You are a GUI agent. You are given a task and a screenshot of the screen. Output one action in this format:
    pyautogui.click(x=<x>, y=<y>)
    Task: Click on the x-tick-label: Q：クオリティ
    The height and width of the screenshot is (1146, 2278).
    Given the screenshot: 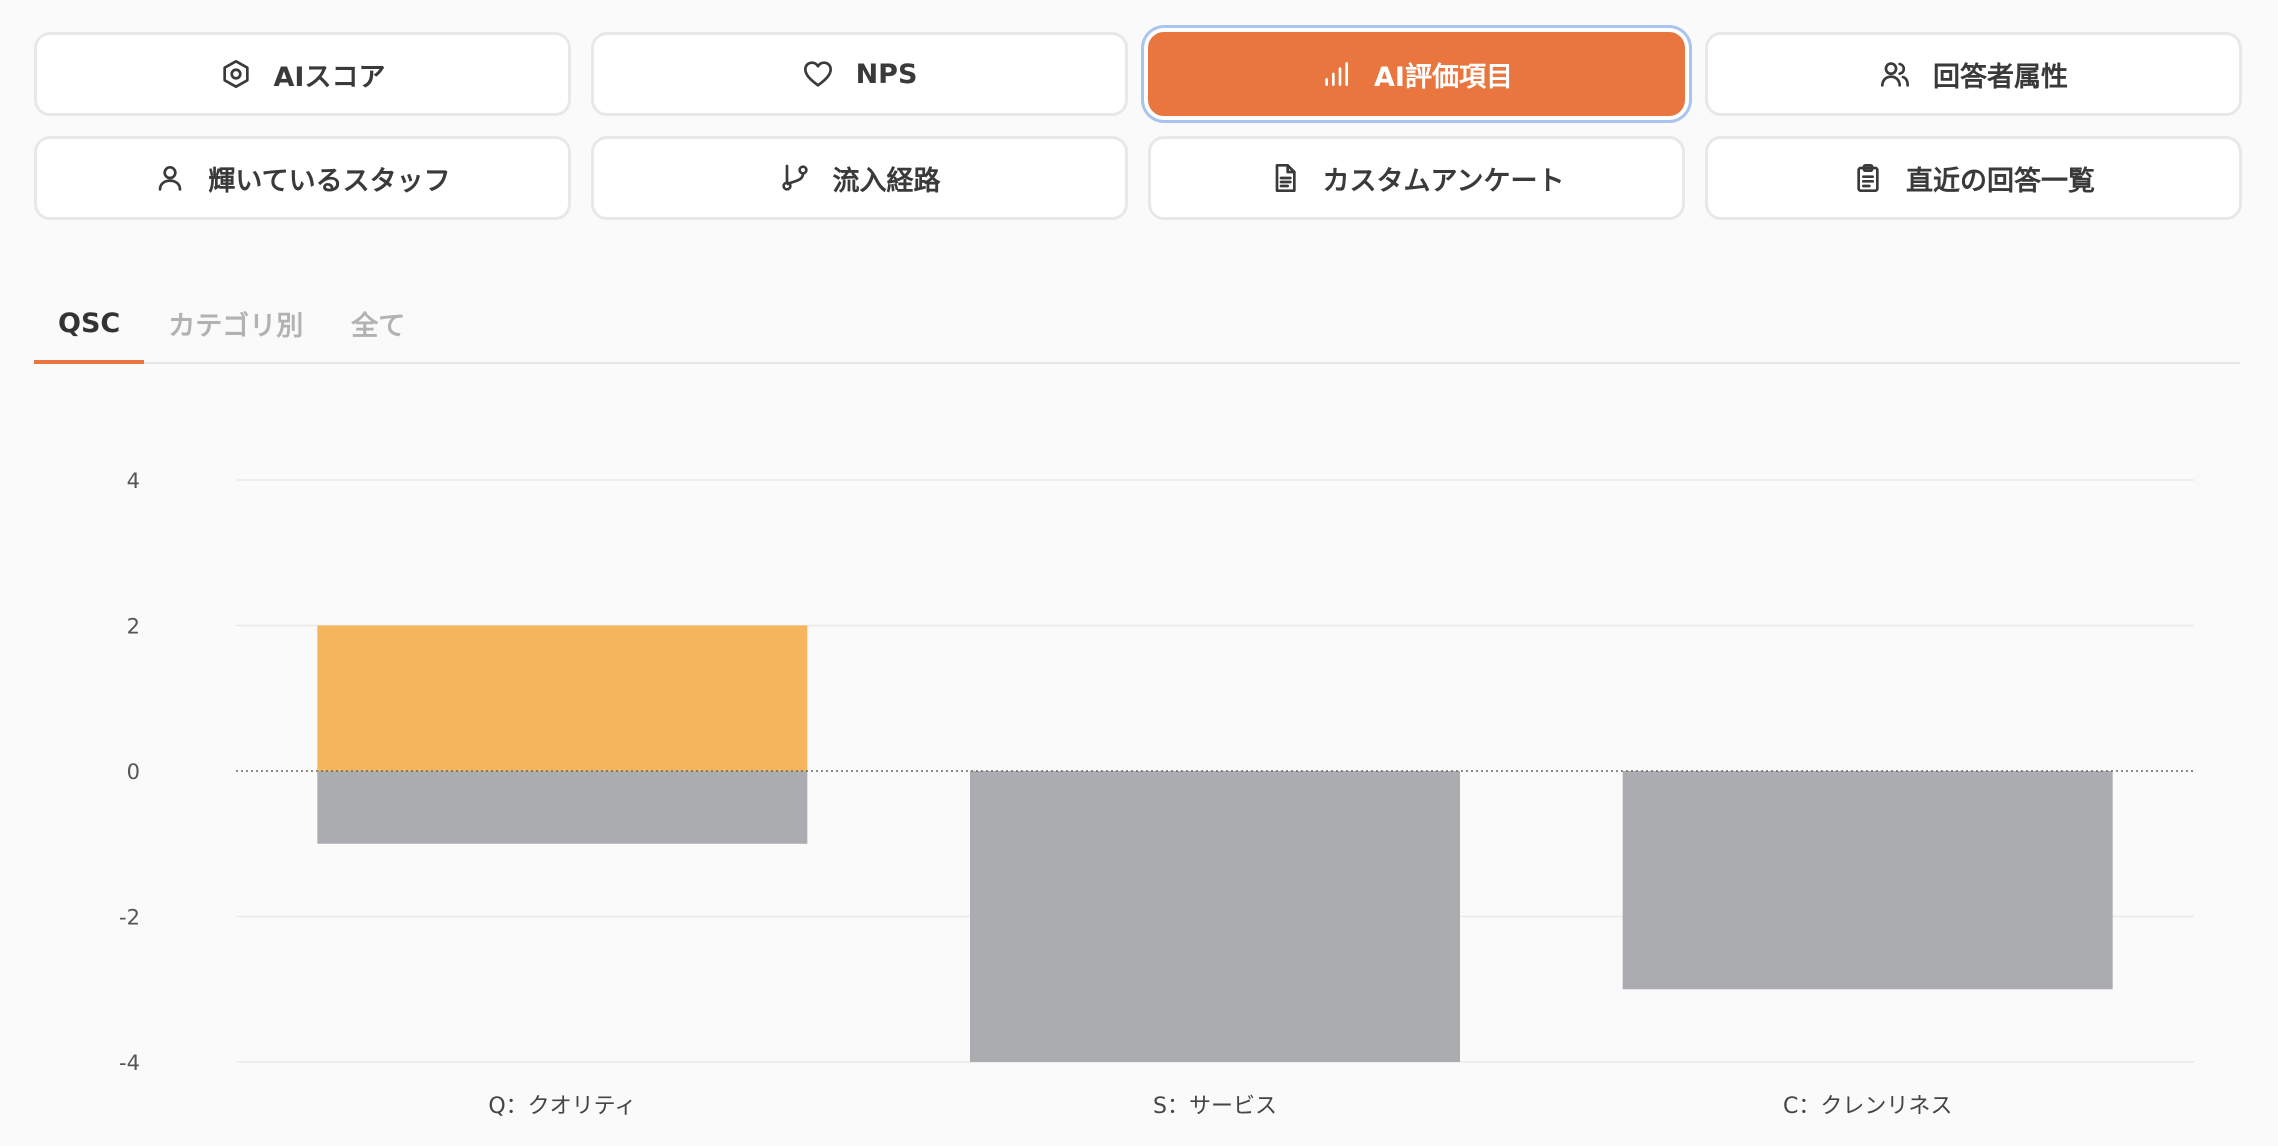 What is the action you would take?
    pyautogui.click(x=562, y=1106)
    